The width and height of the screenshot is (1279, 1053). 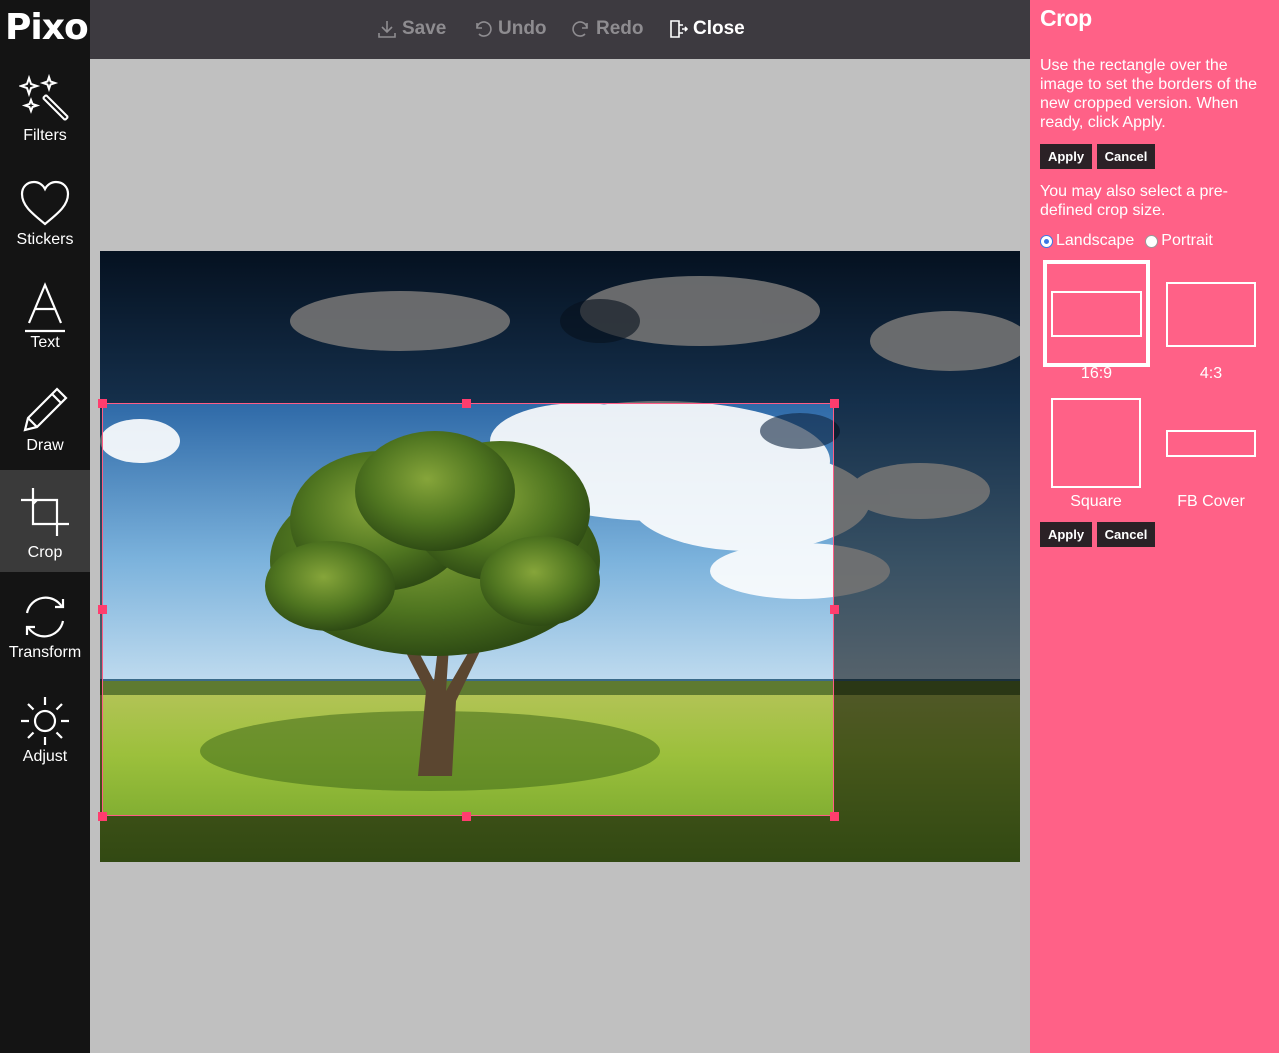 I want to click on portrait-label: Portrait, so click(x=1187, y=240).